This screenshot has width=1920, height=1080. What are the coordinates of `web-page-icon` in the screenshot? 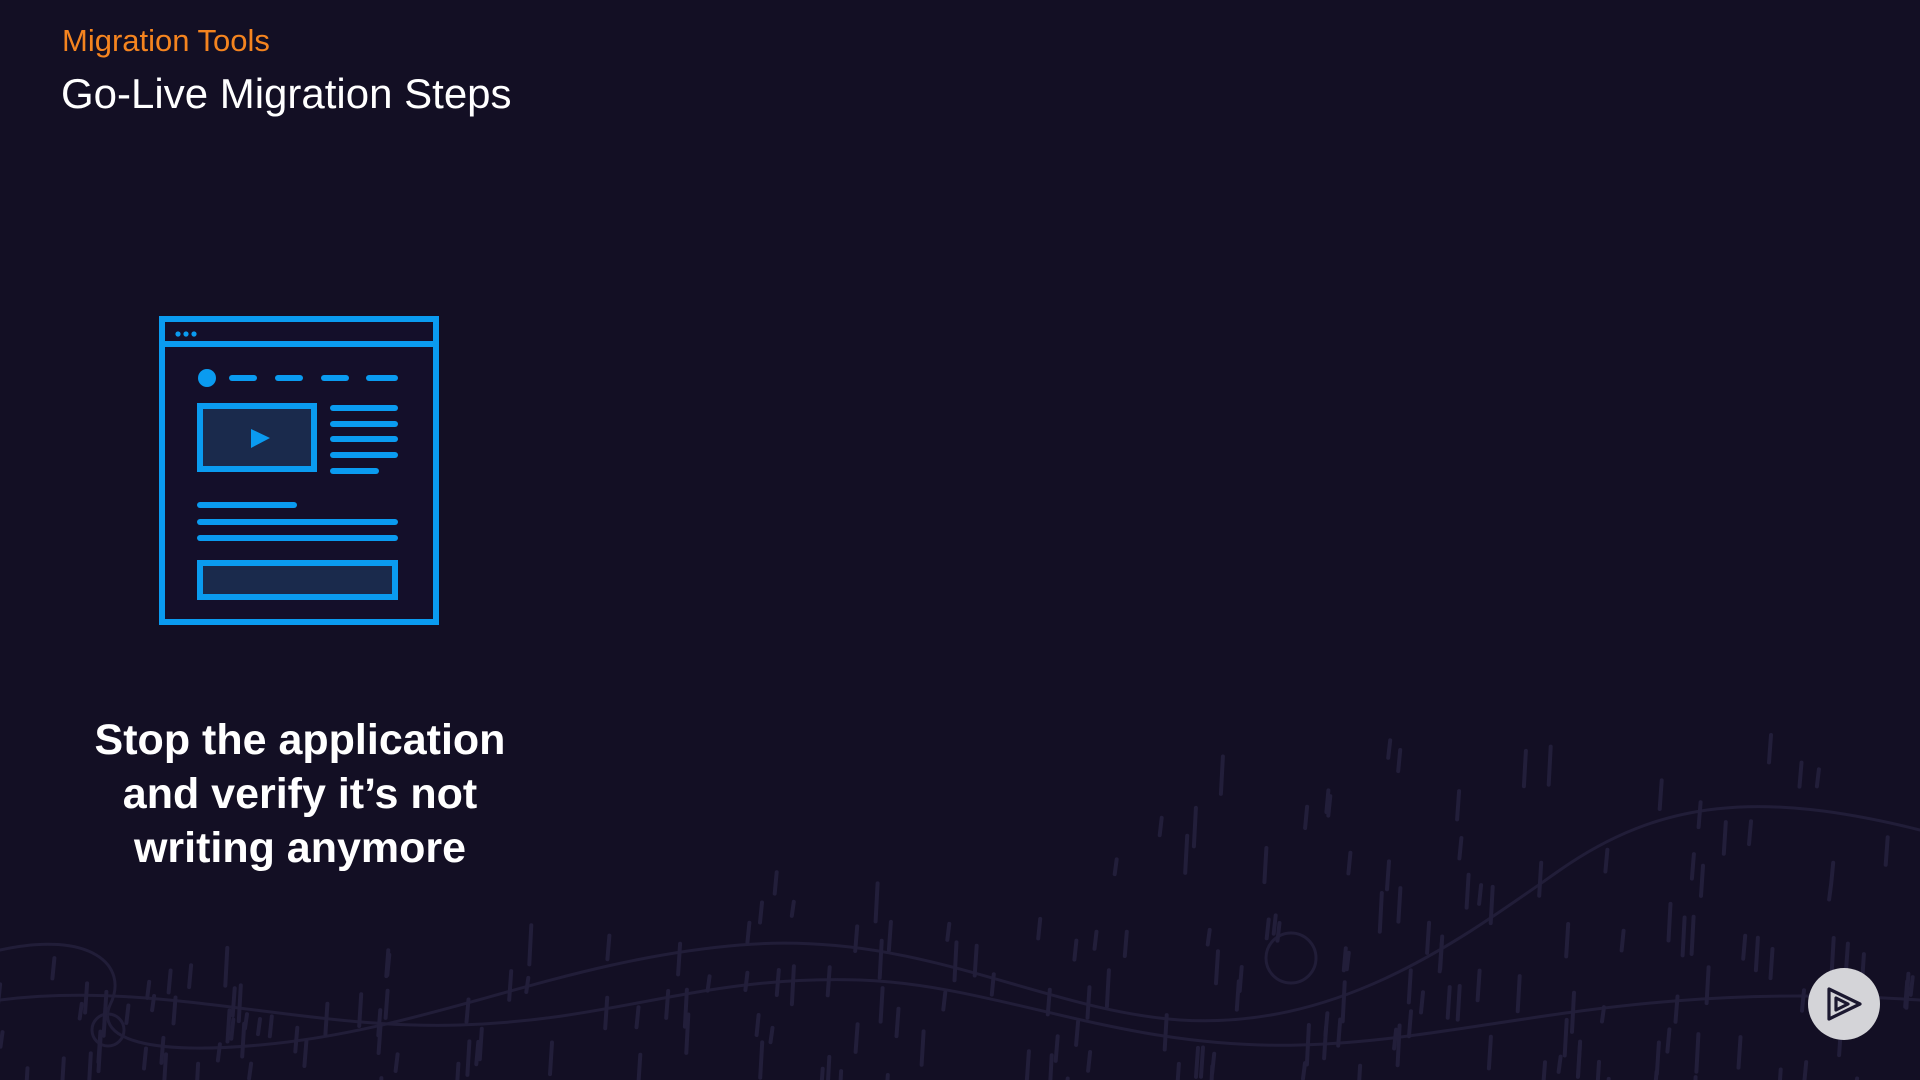 It's located at (299, 470).